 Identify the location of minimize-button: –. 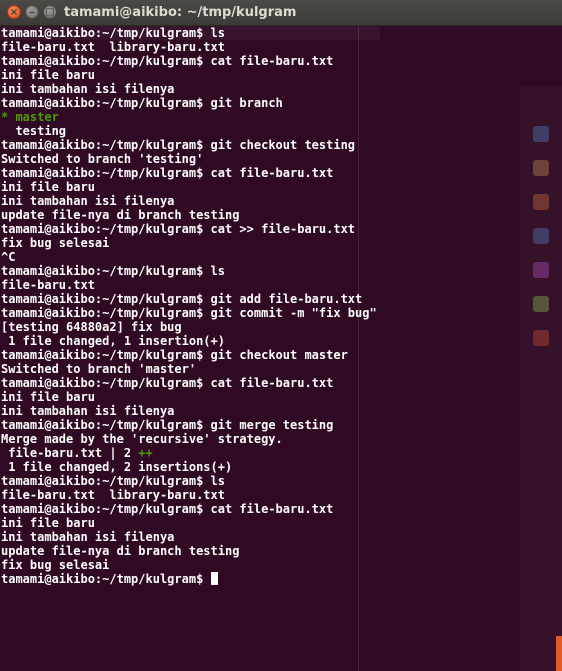
(32, 12).